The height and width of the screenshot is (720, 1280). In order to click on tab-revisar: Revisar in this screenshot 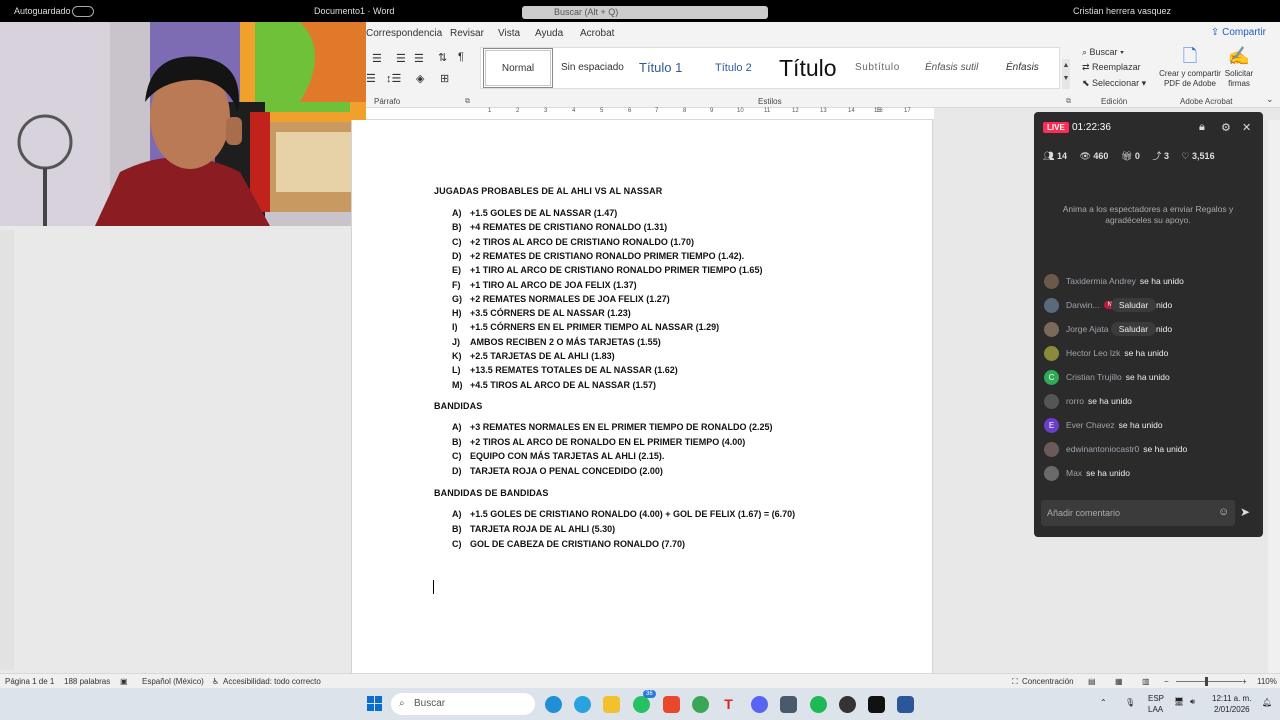, I will do `click(467, 33)`.